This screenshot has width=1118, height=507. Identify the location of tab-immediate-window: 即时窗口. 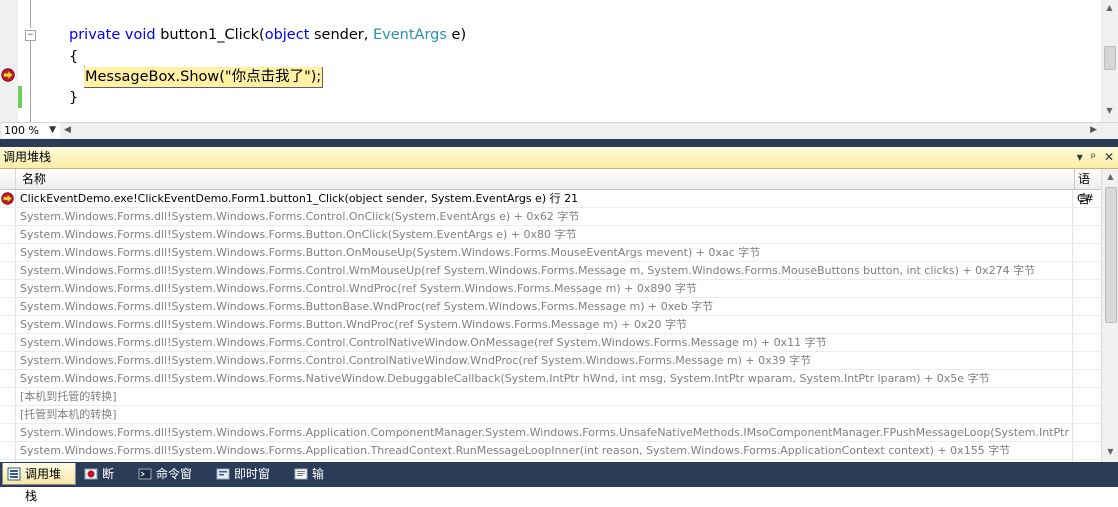
(249, 483).